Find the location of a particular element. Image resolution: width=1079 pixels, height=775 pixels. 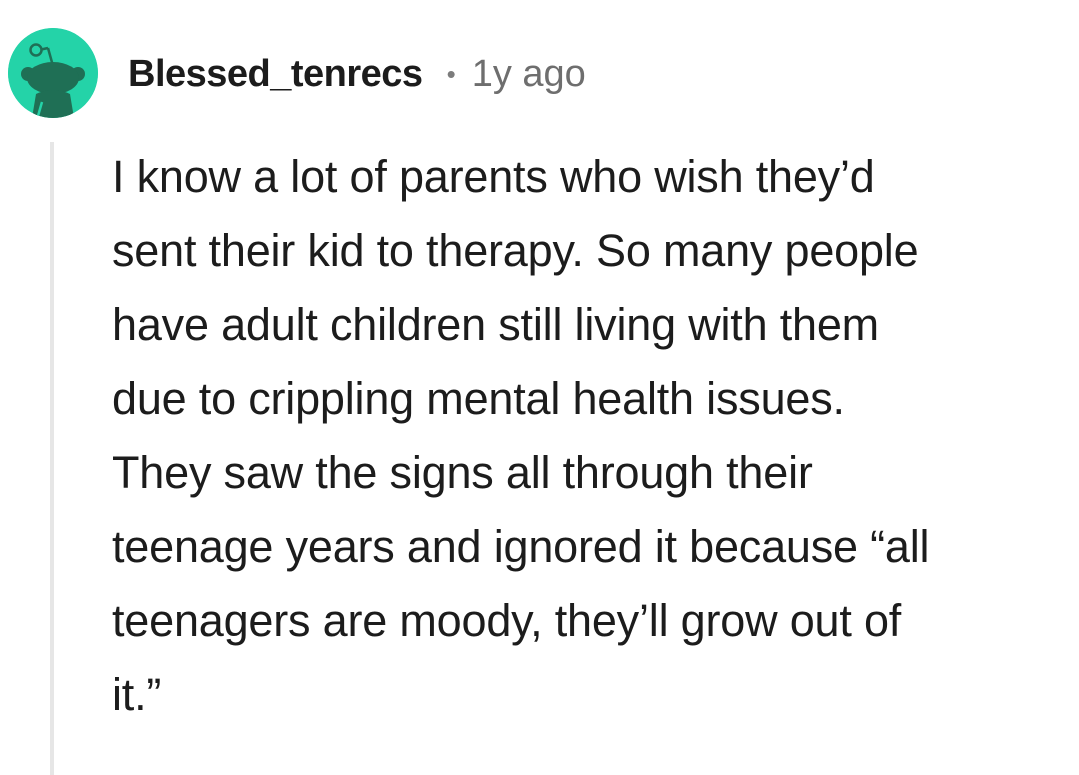

comment-body-line: due to crippling mental health issues. is located at coordinates (478, 398).